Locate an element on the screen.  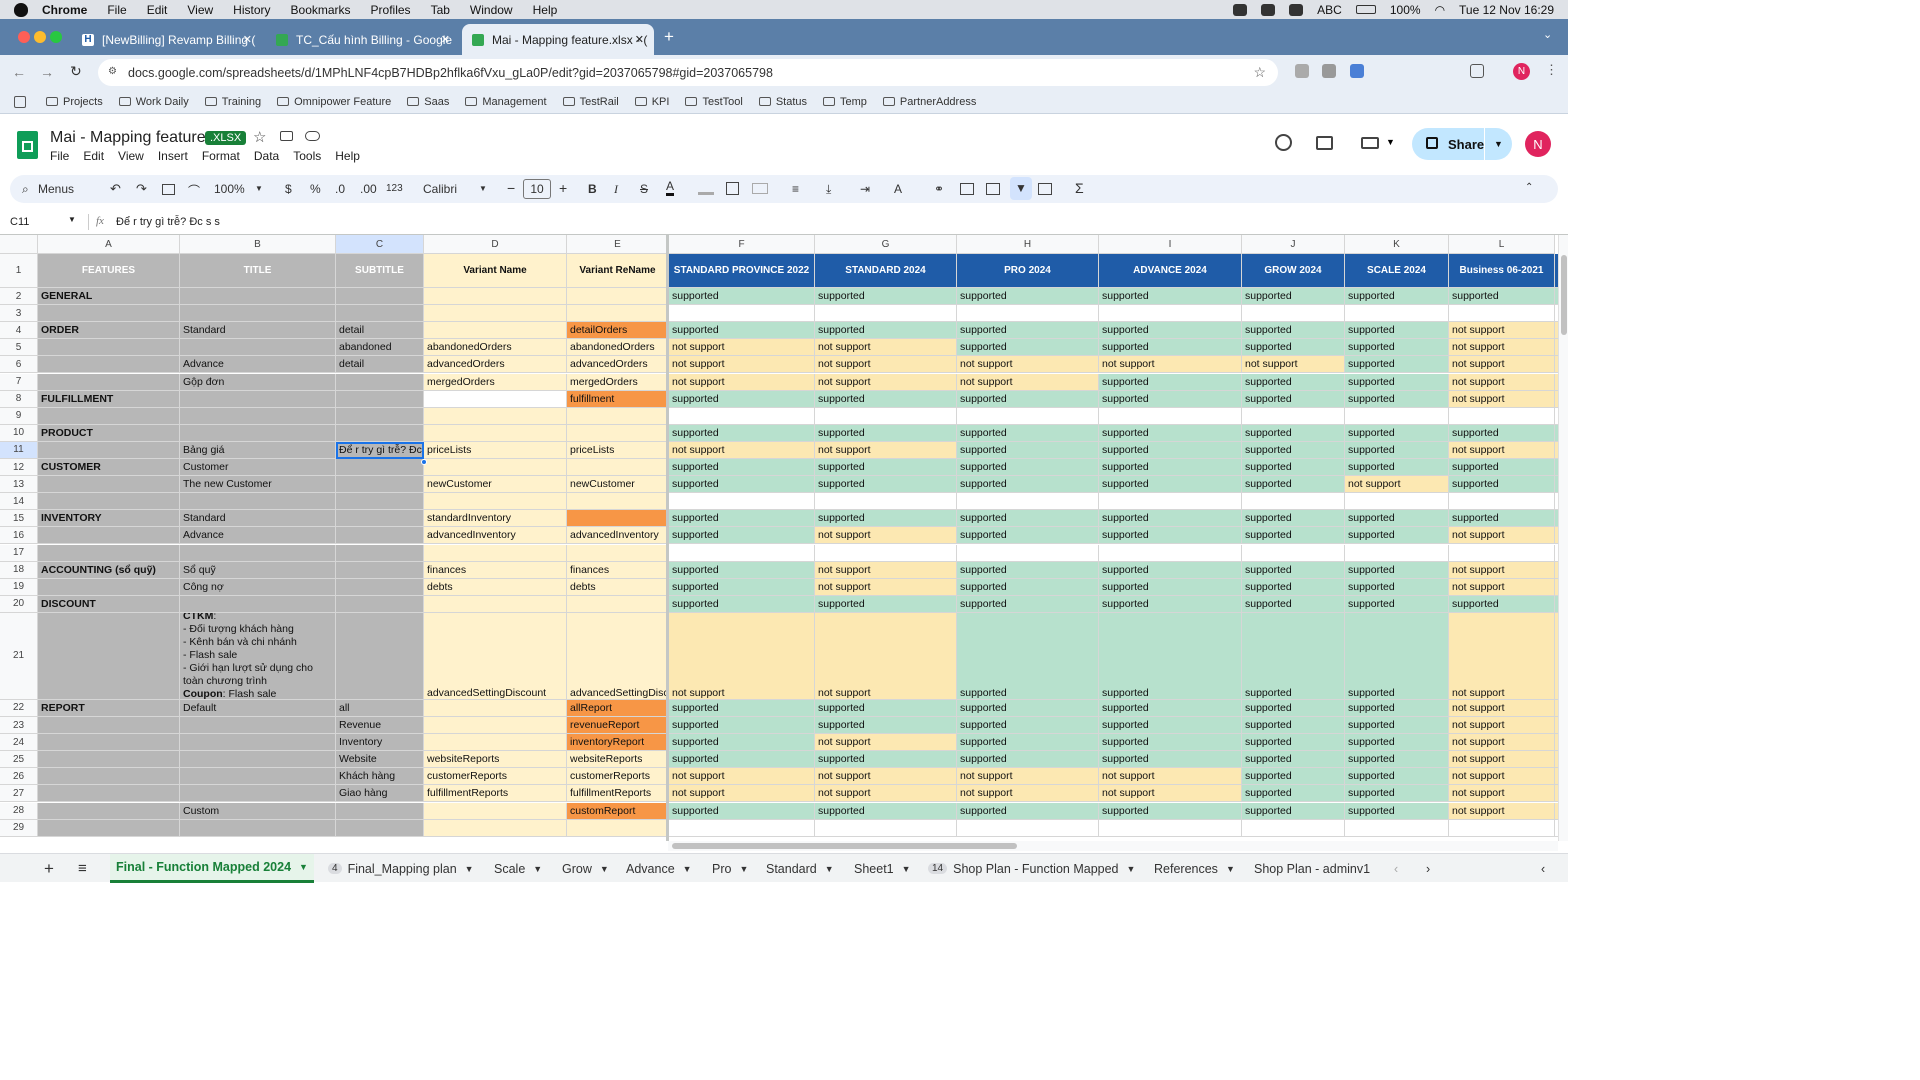
title-cell: Advance is located at coordinates (258, 536).